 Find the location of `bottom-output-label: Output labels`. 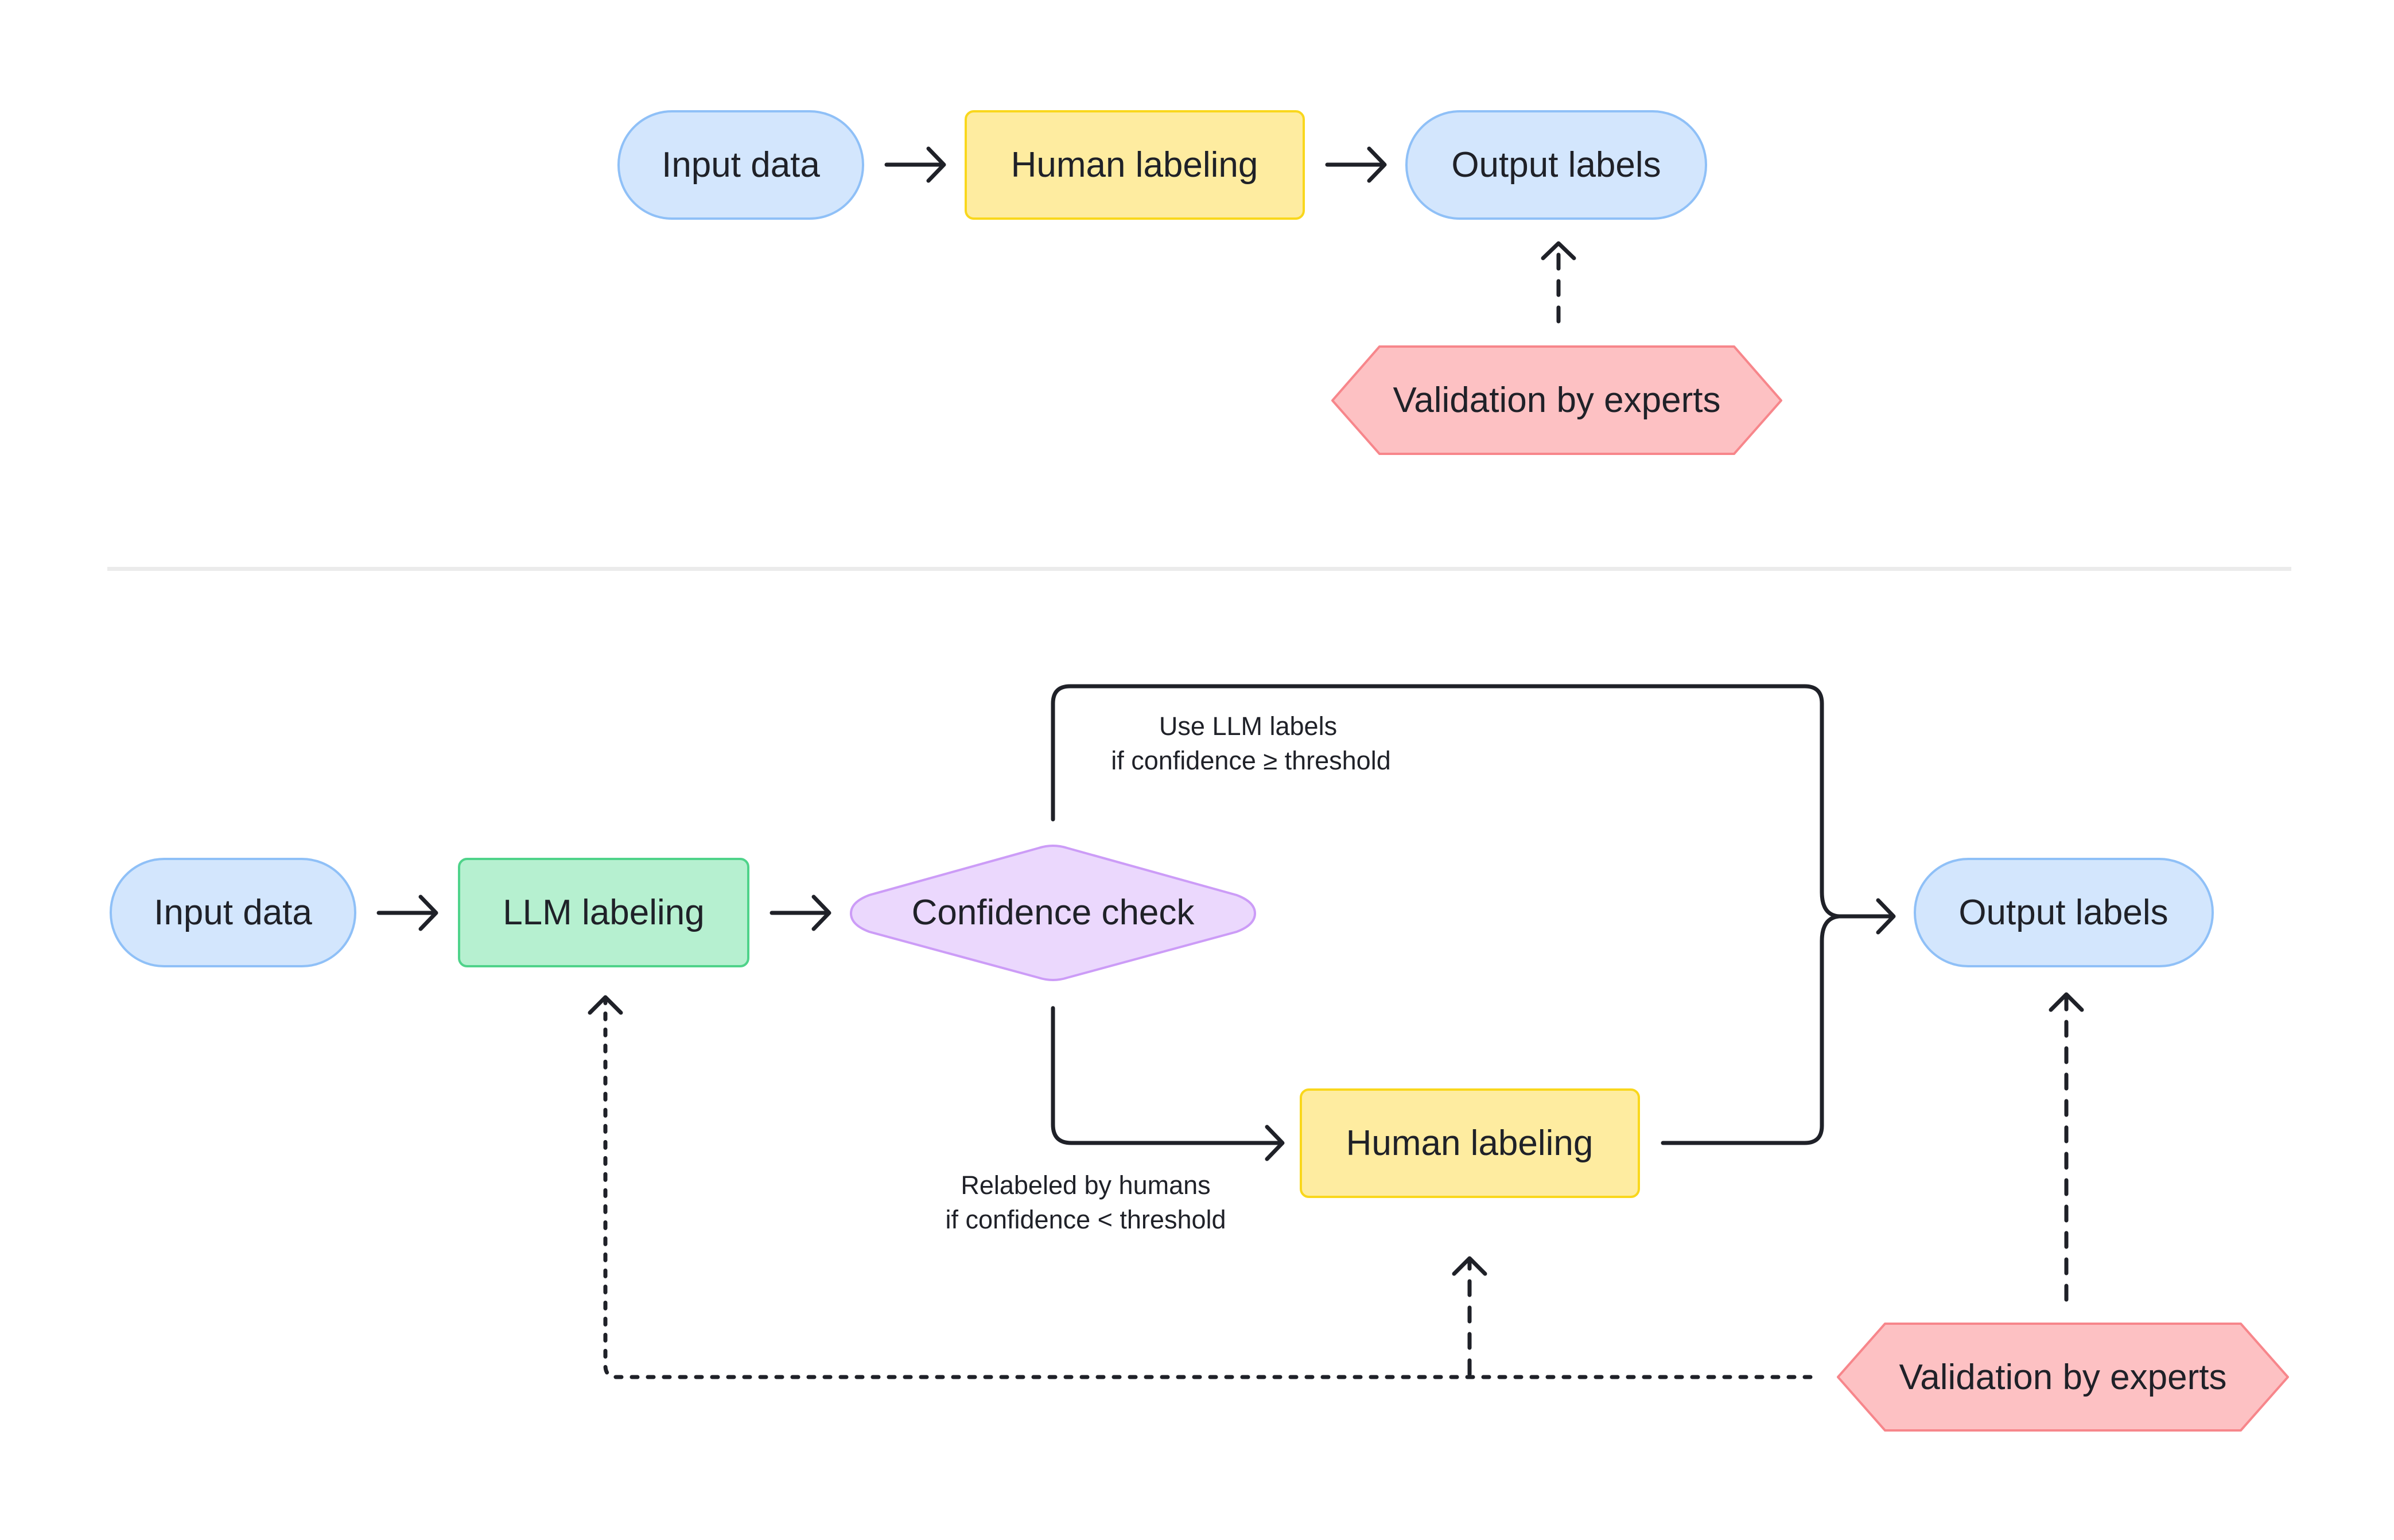

bottom-output-label: Output labels is located at coordinates (2063, 912).